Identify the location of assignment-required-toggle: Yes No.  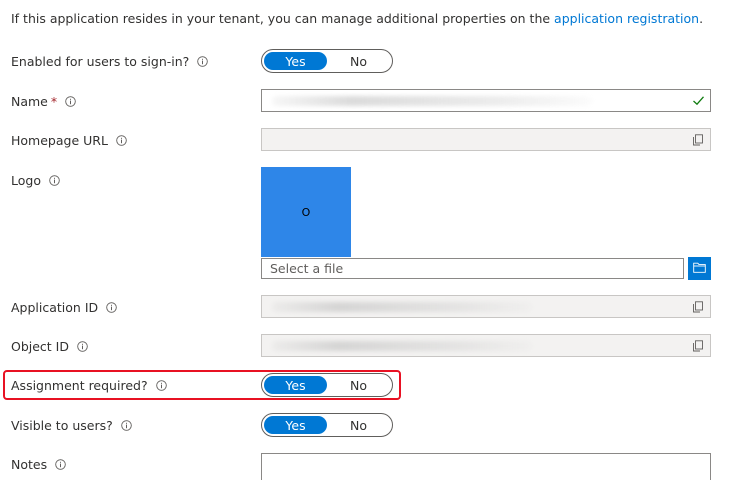
(327, 385).